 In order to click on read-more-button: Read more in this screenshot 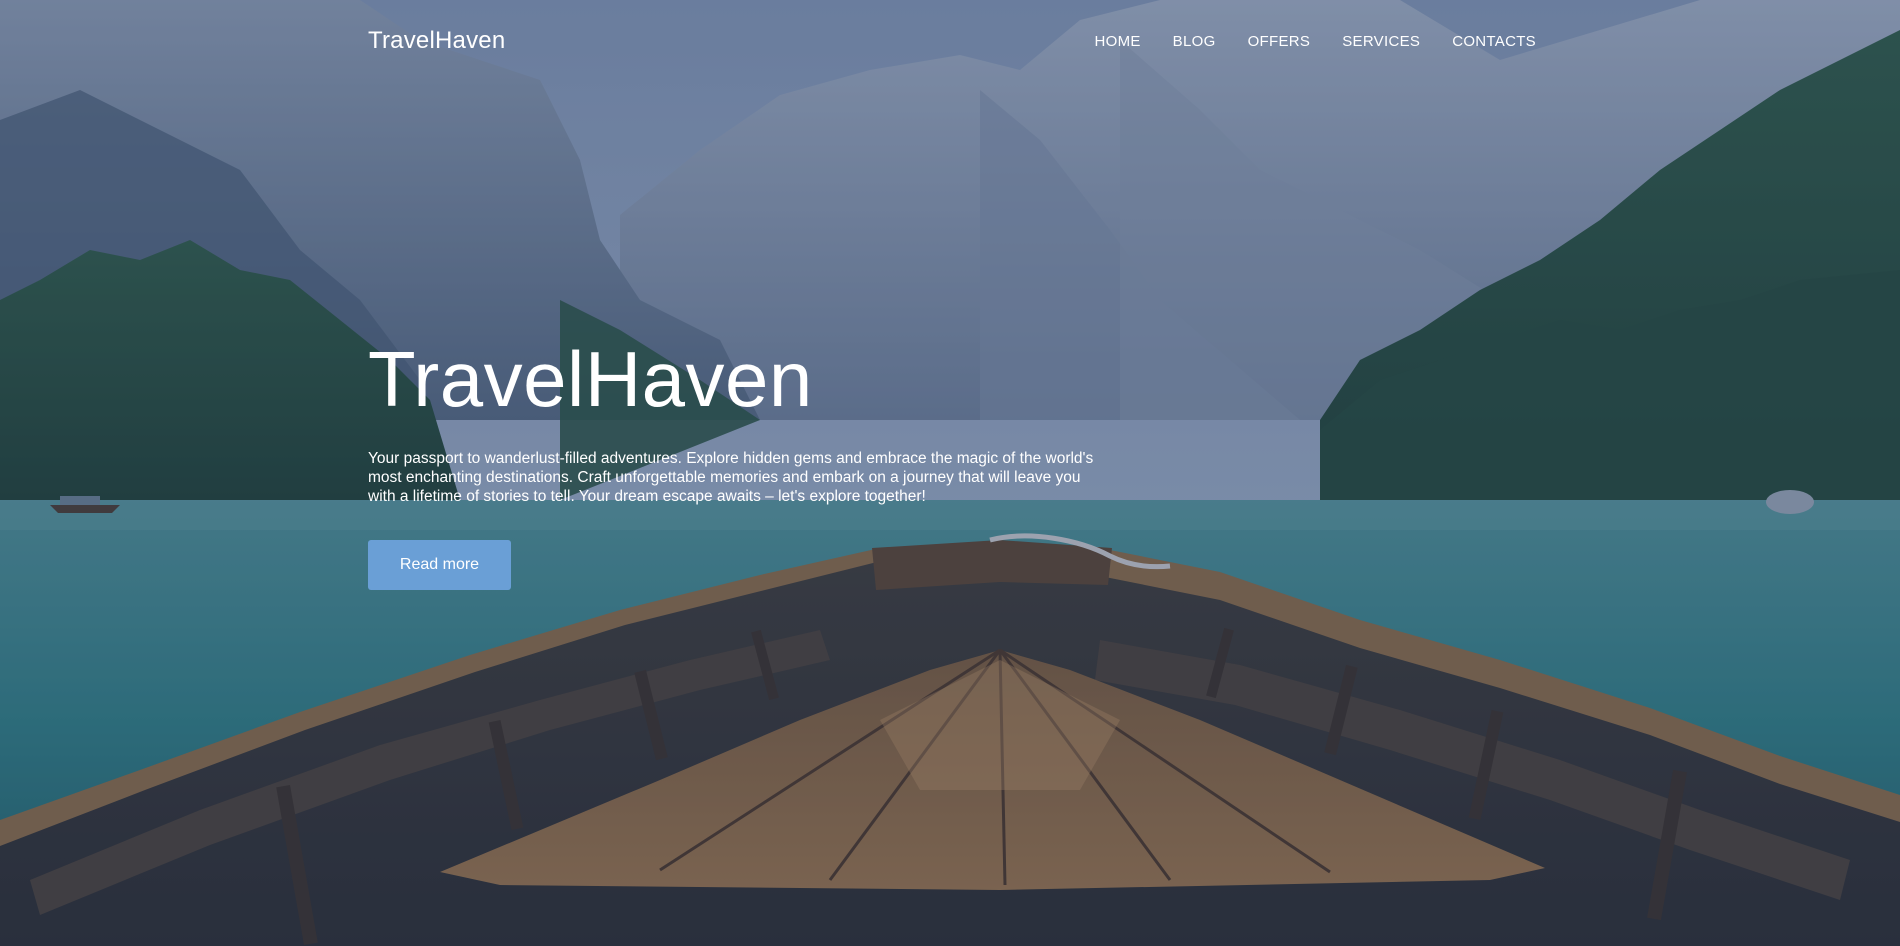, I will do `click(439, 565)`.